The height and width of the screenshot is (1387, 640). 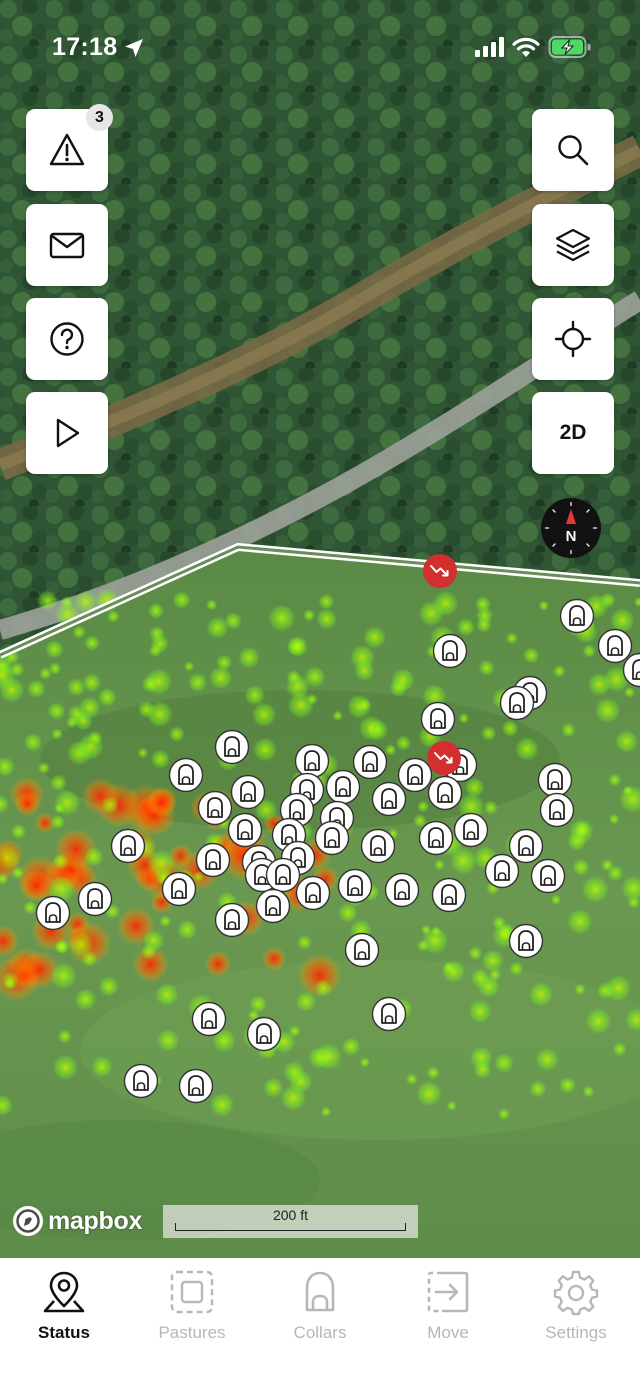 I want to click on layers-button, so click(x=573, y=245).